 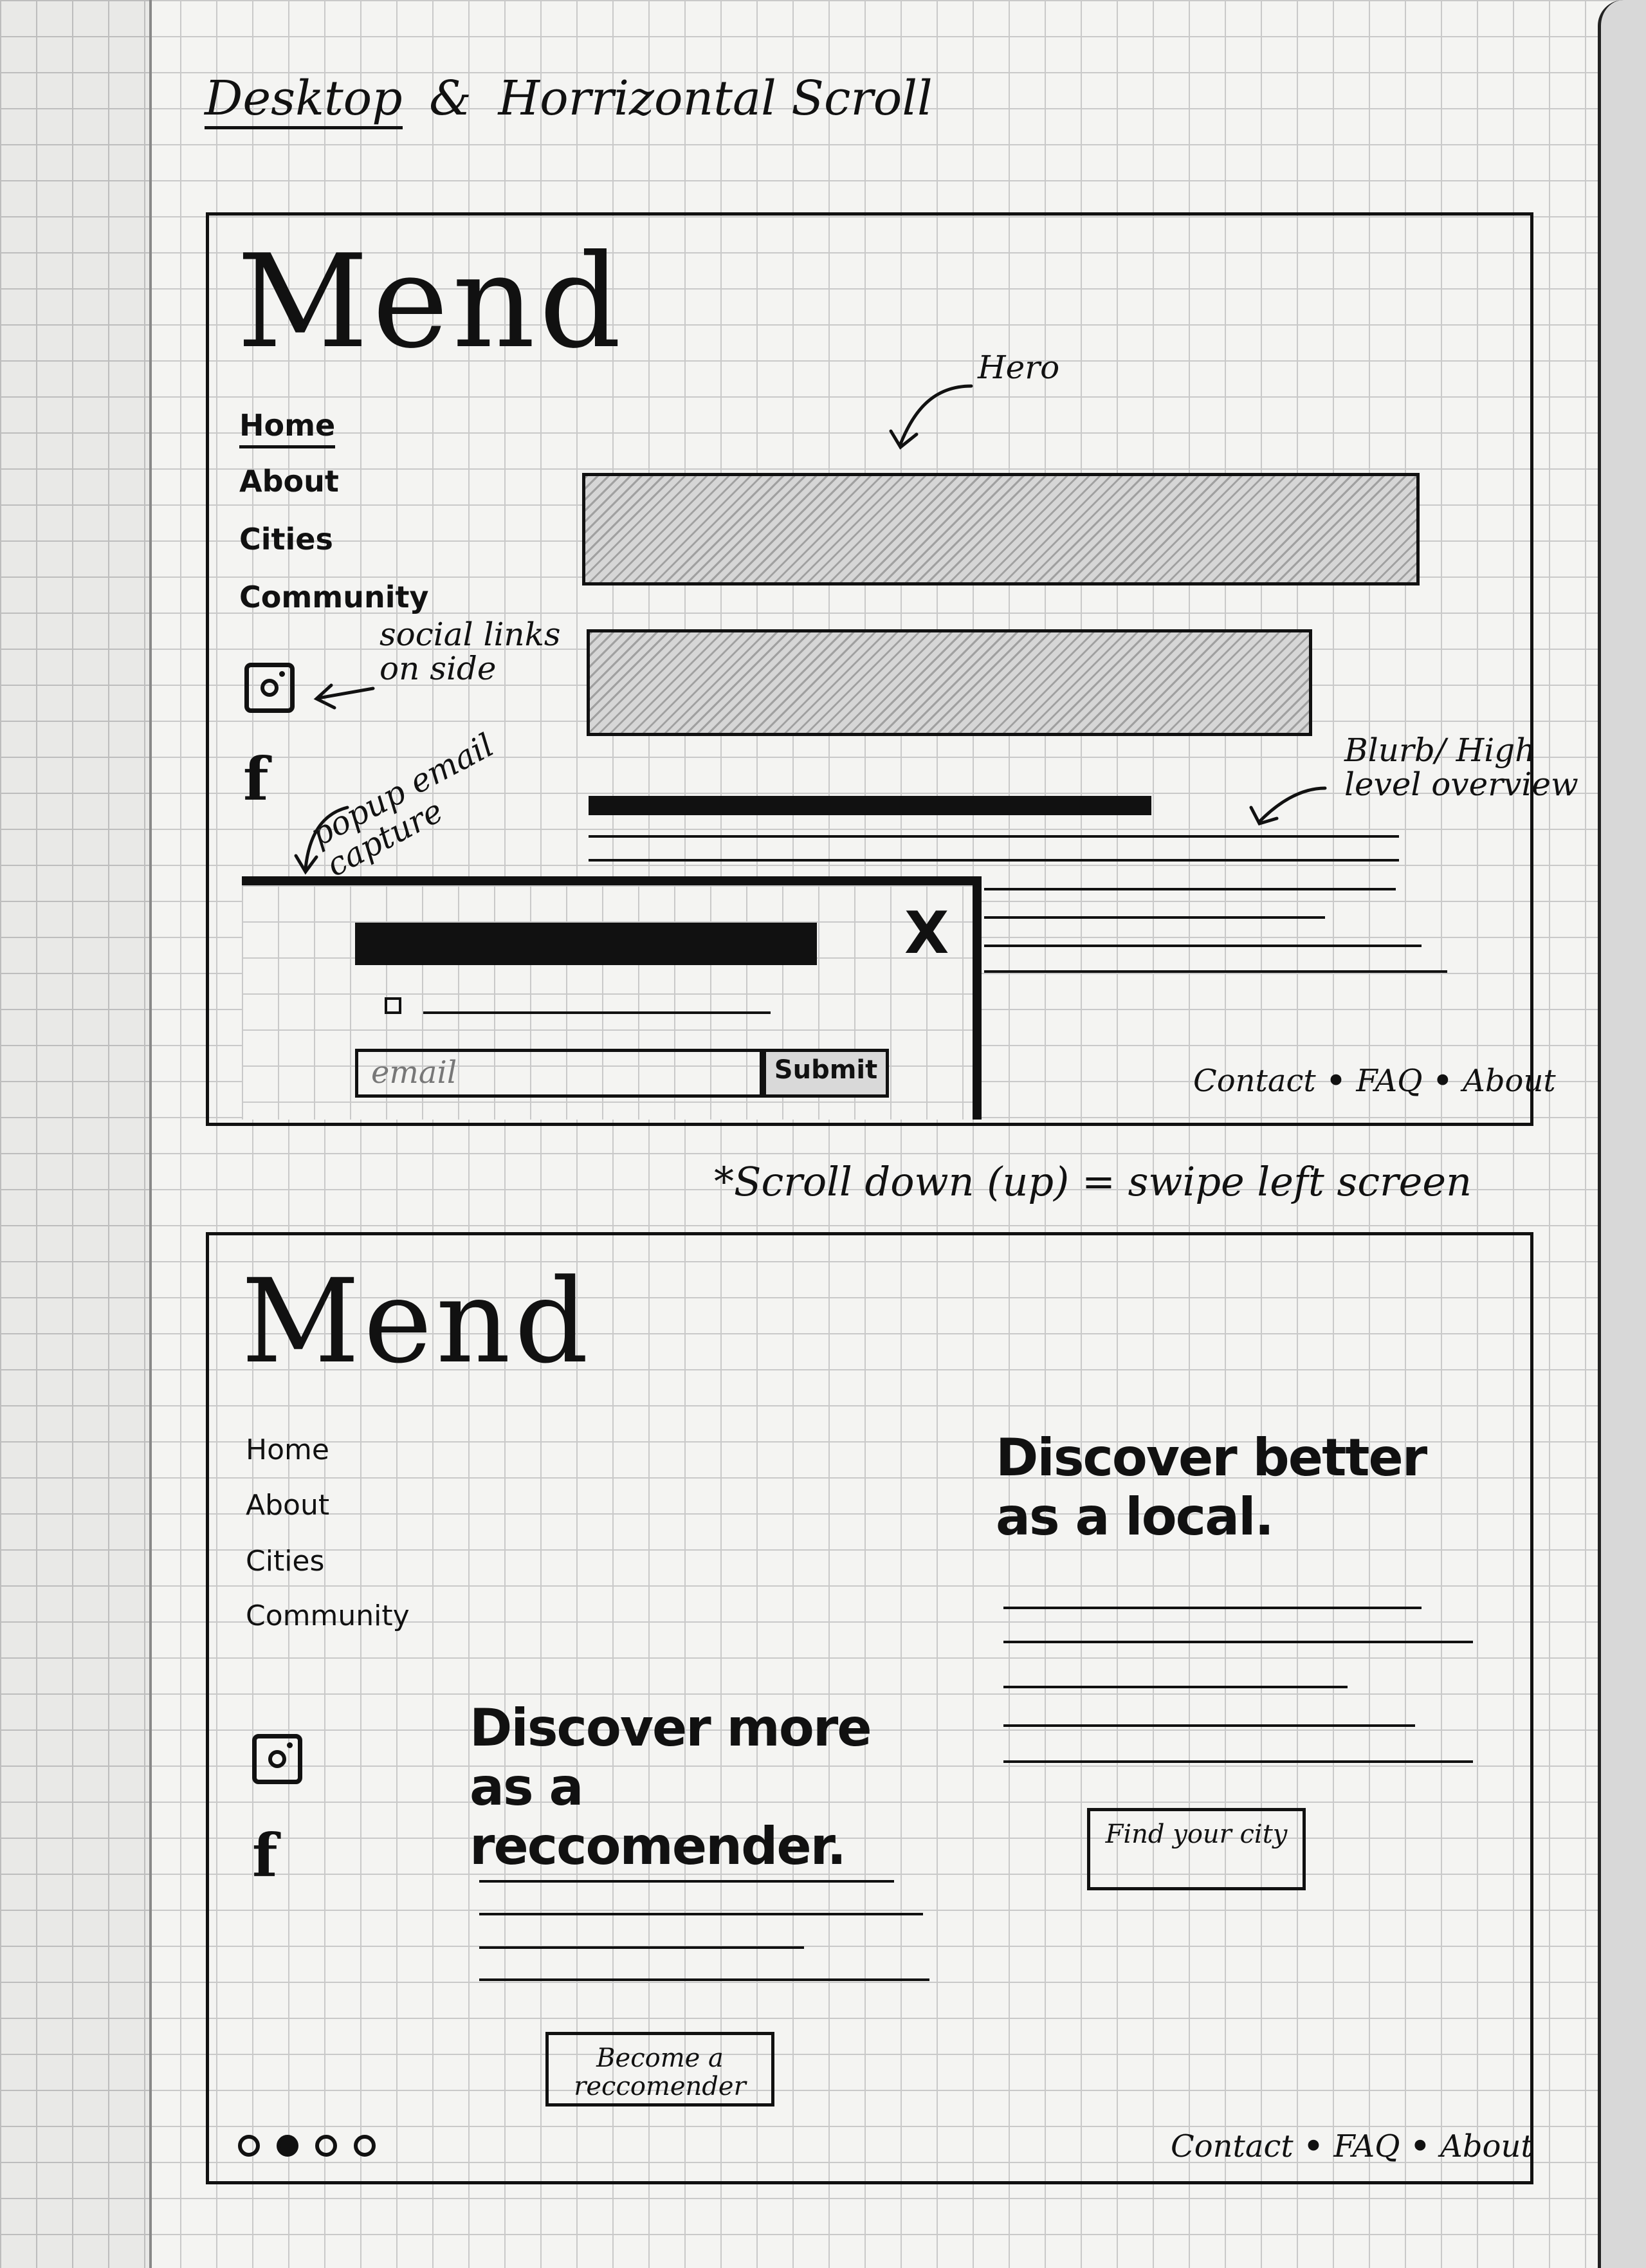 I want to click on hero-arrow, so click(x=936, y=415).